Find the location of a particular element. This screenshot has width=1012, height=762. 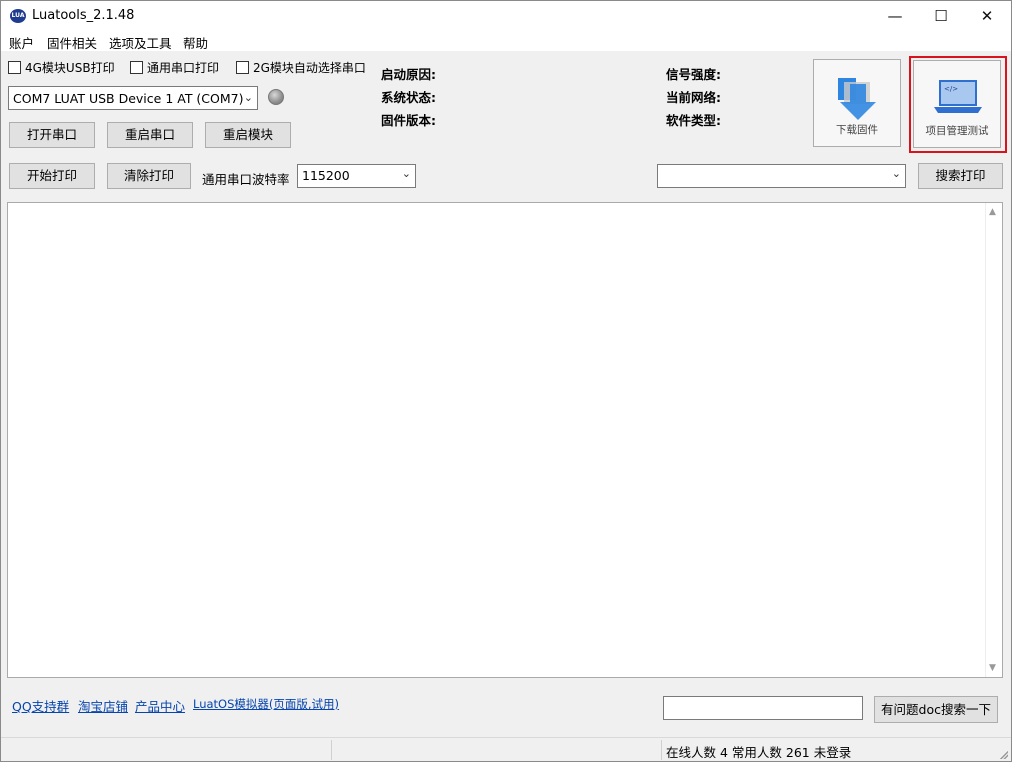

start-print-button: 开始打印 is located at coordinates (52, 176).